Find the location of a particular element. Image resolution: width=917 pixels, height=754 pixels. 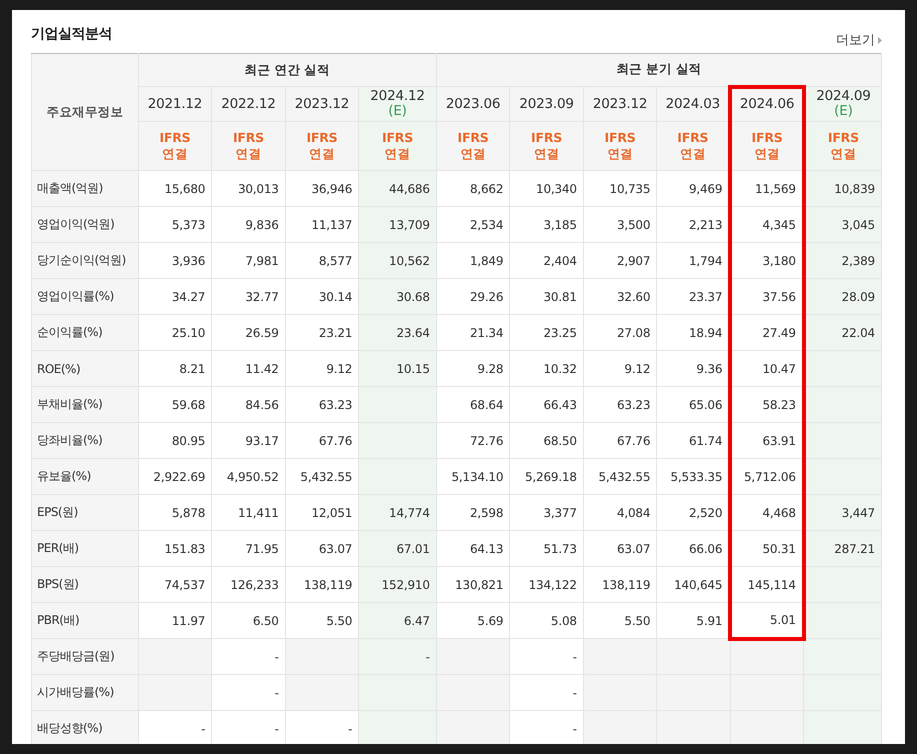

table-cell: 30,013 is located at coordinates (249, 188).